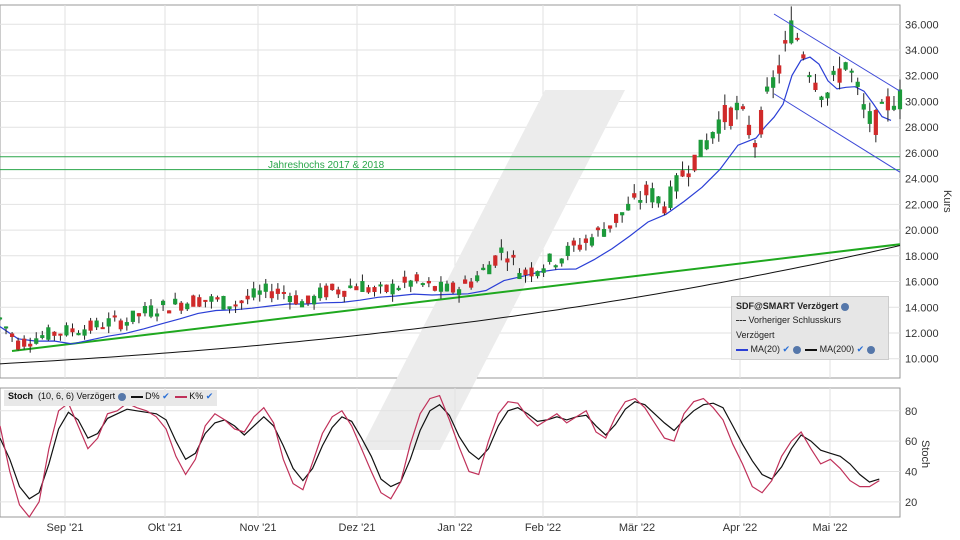 The image size is (960, 540). What do you see at coordinates (922, 231) in the screenshot?
I see `y-tick-label: 20.000` at bounding box center [922, 231].